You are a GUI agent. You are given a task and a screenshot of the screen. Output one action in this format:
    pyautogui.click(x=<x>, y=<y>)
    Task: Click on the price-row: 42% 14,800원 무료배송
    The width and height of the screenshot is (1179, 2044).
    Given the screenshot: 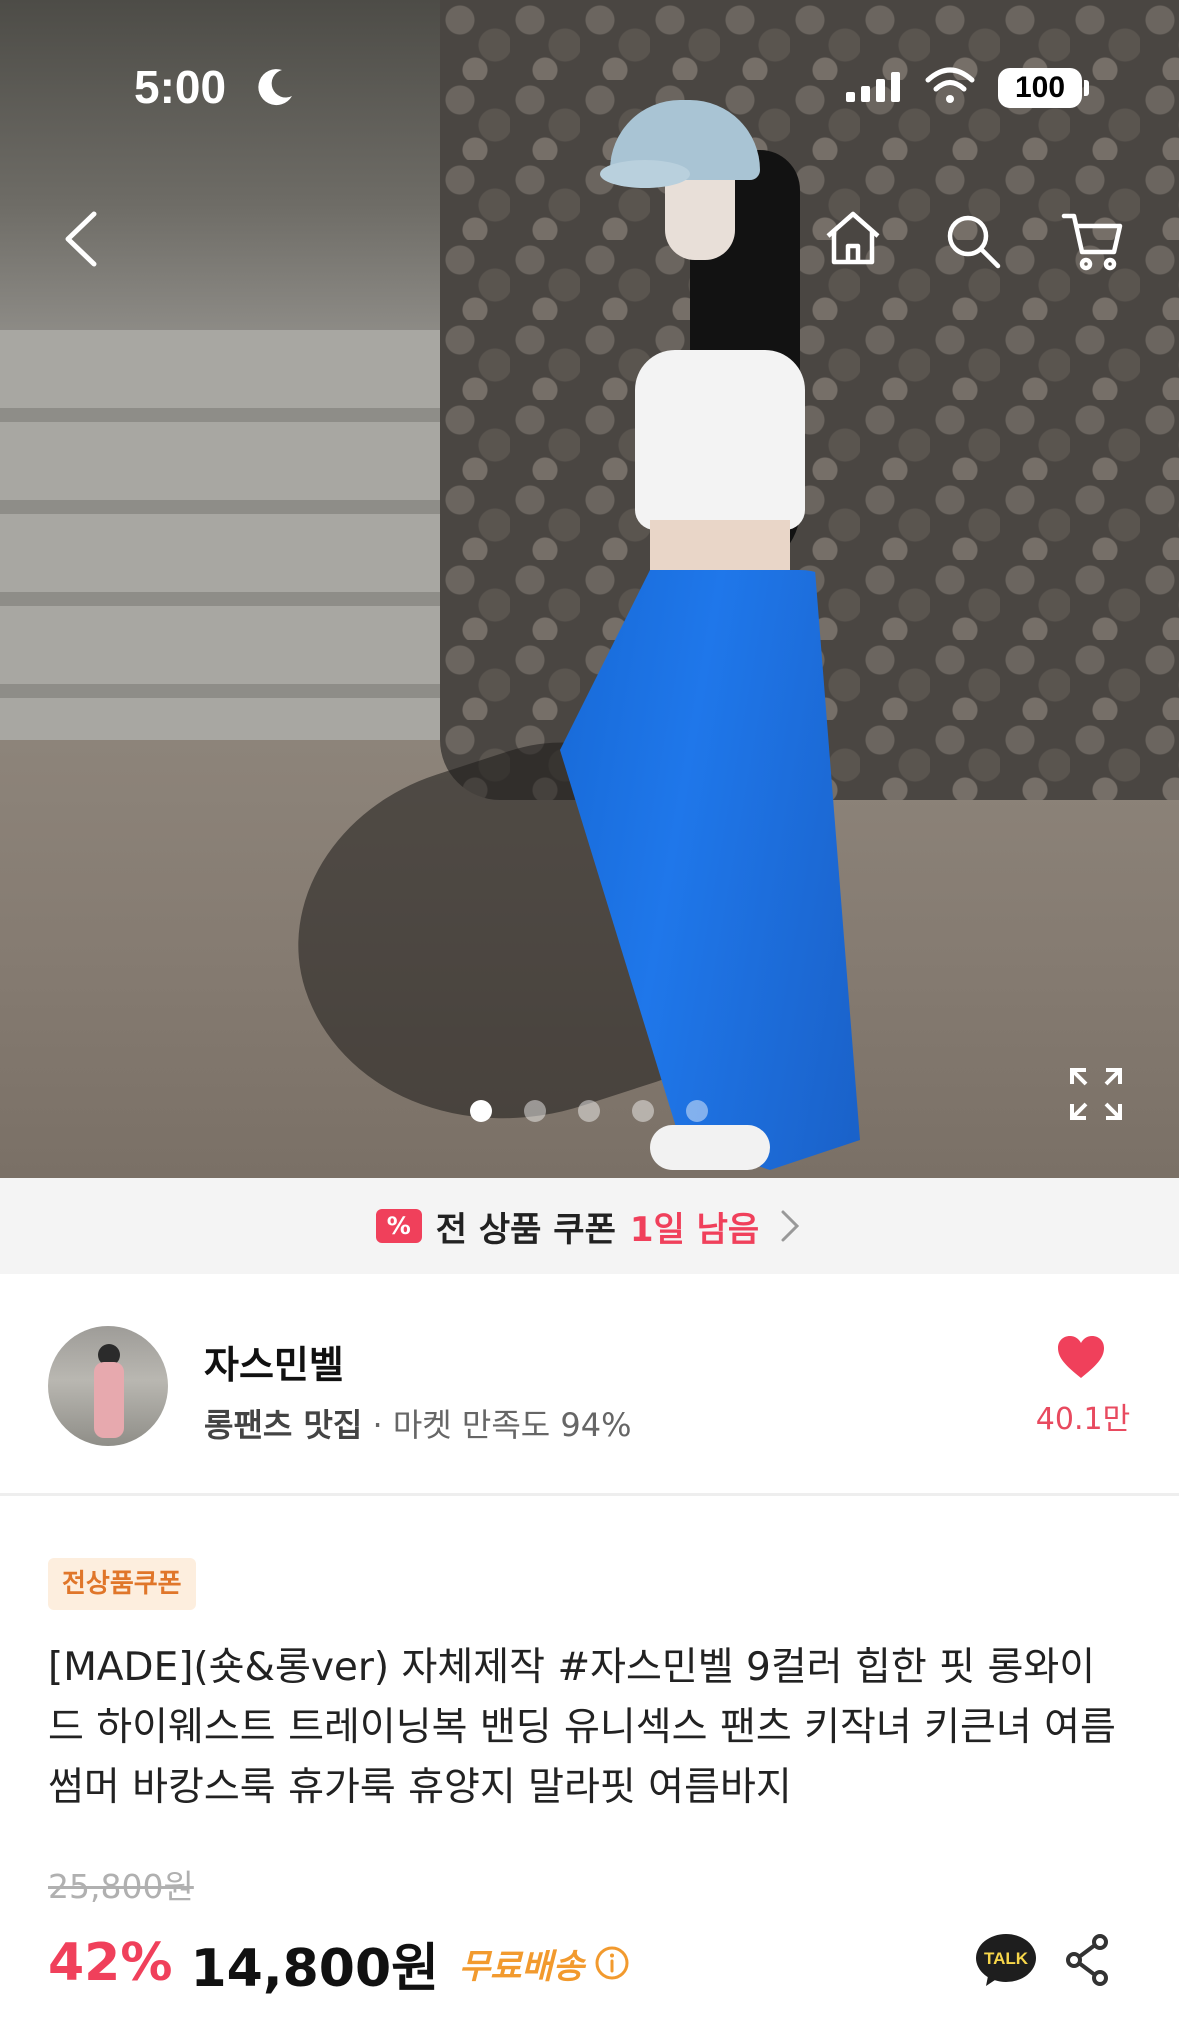 What is the action you would take?
    pyautogui.click(x=339, y=1963)
    